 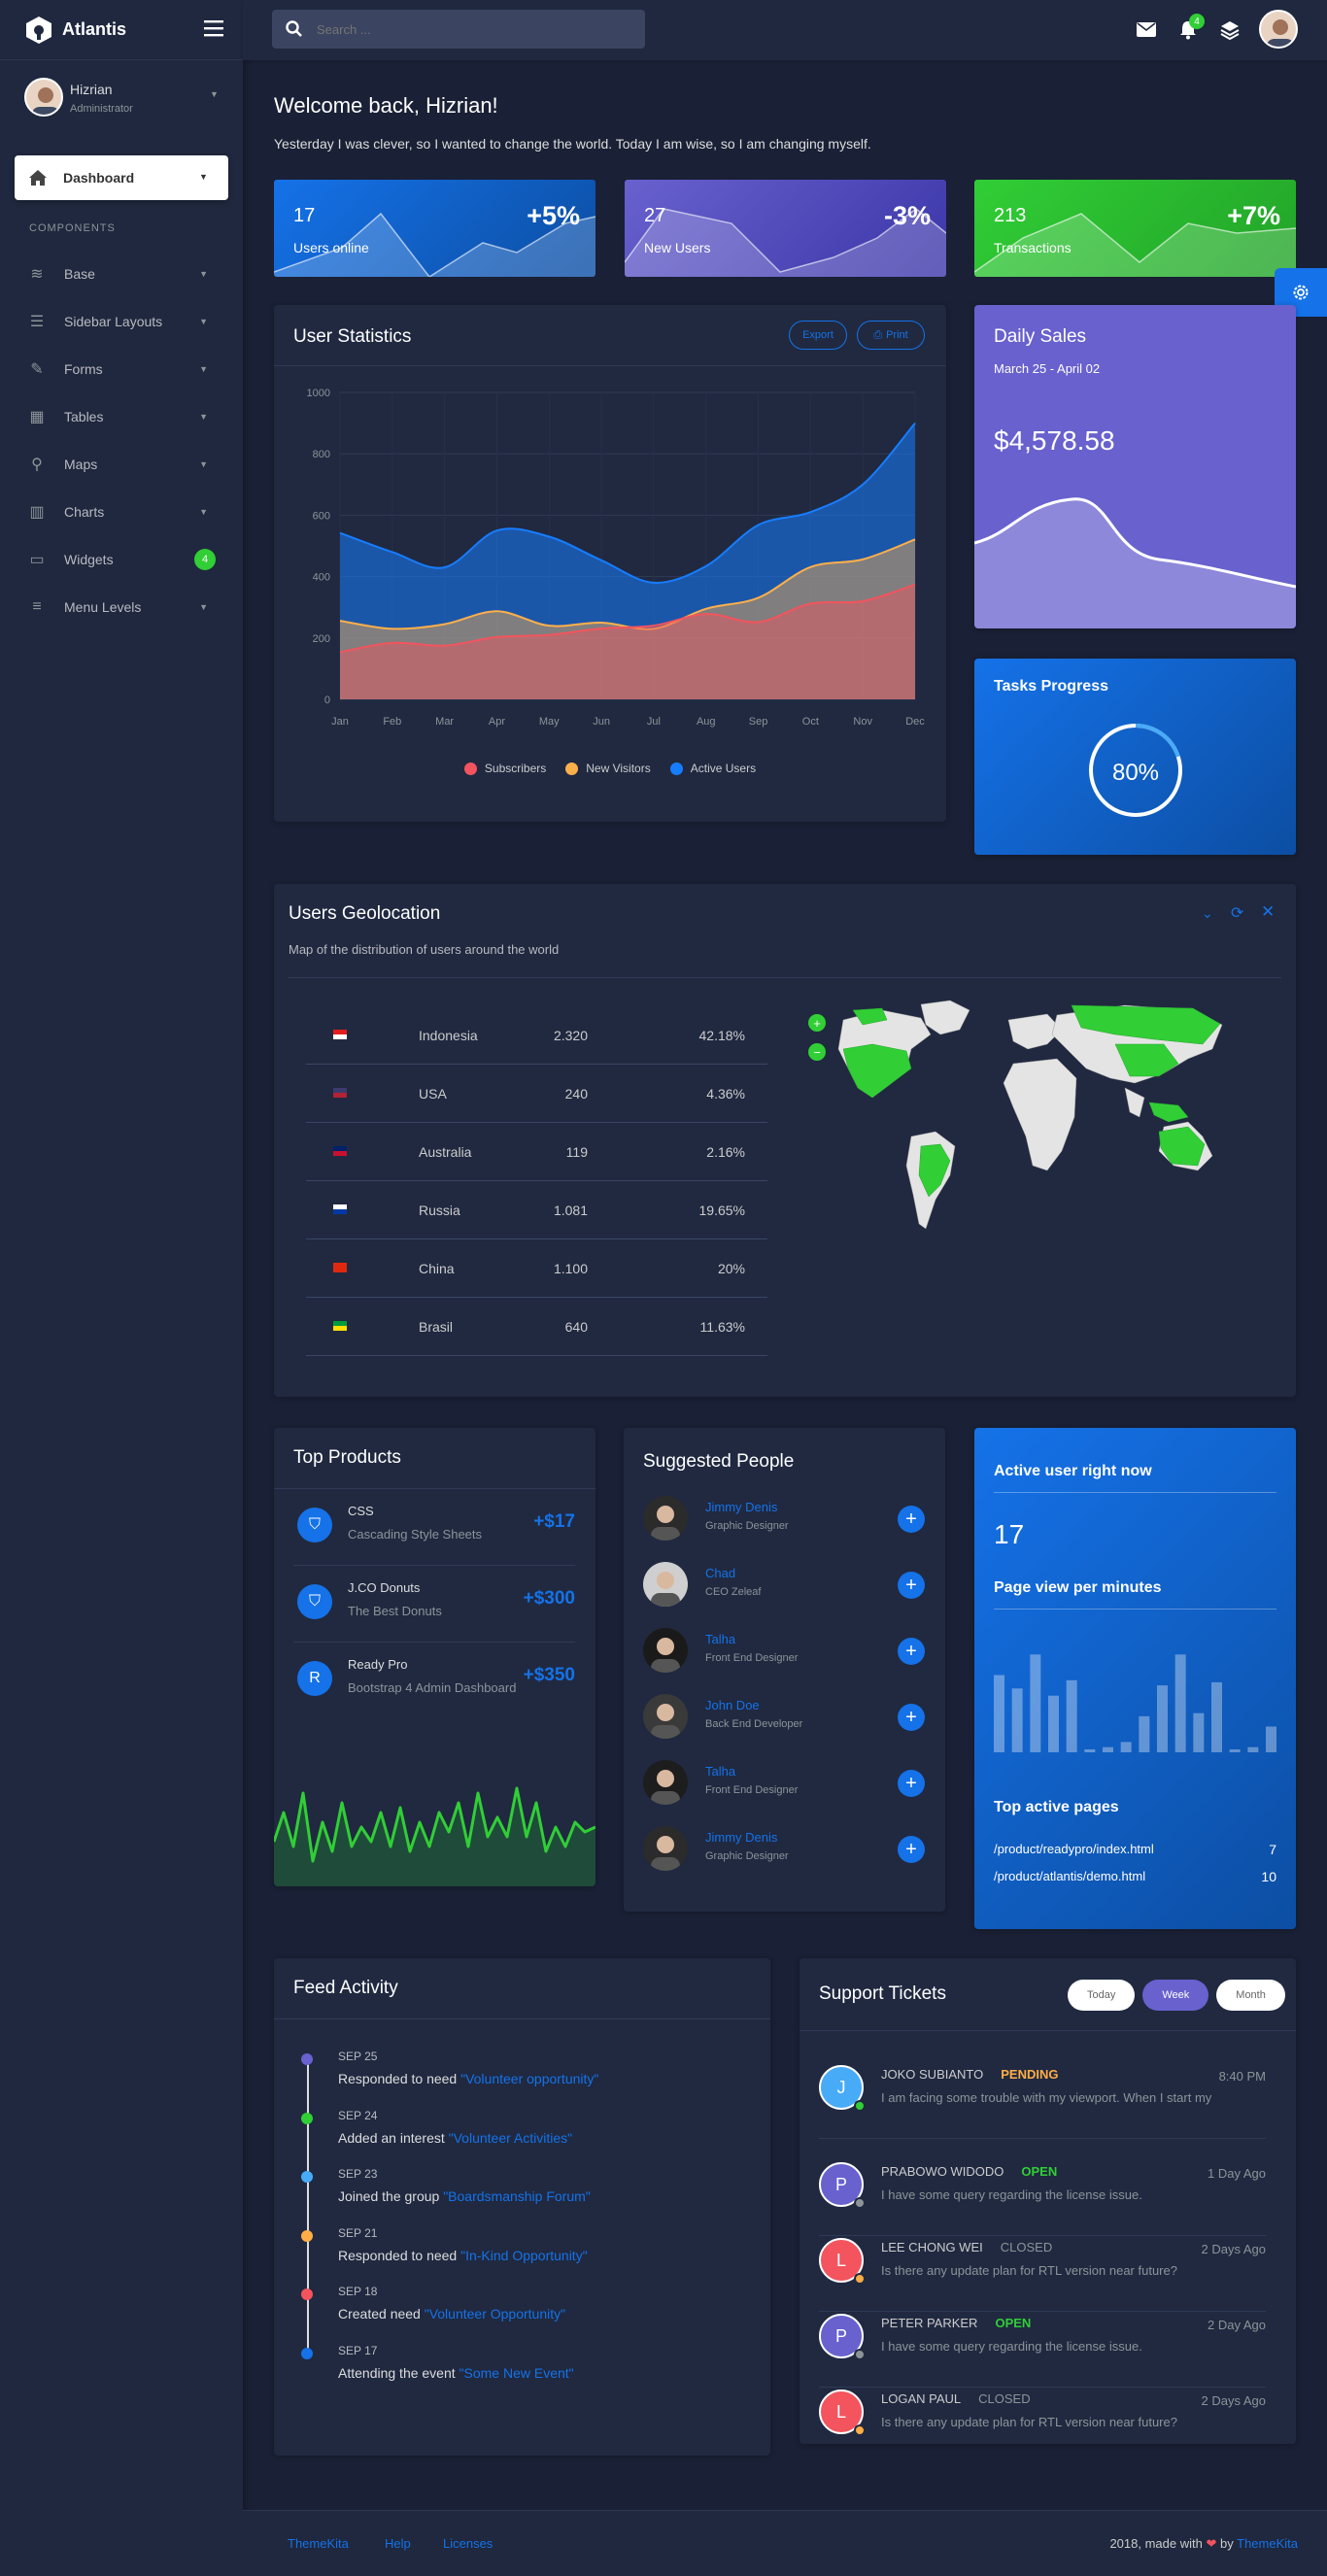 I want to click on list-item: Jimmy Denis Graphic Designer +, so click(x=784, y=1849).